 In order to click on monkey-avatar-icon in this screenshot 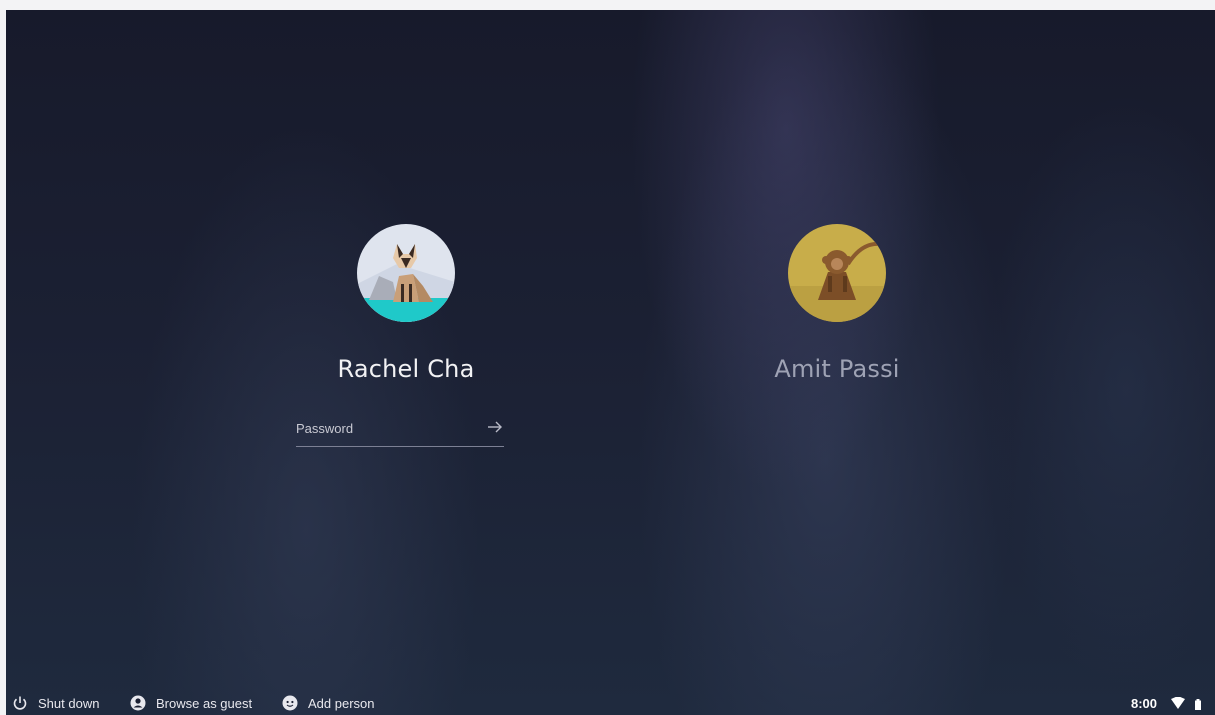, I will do `click(837, 273)`.